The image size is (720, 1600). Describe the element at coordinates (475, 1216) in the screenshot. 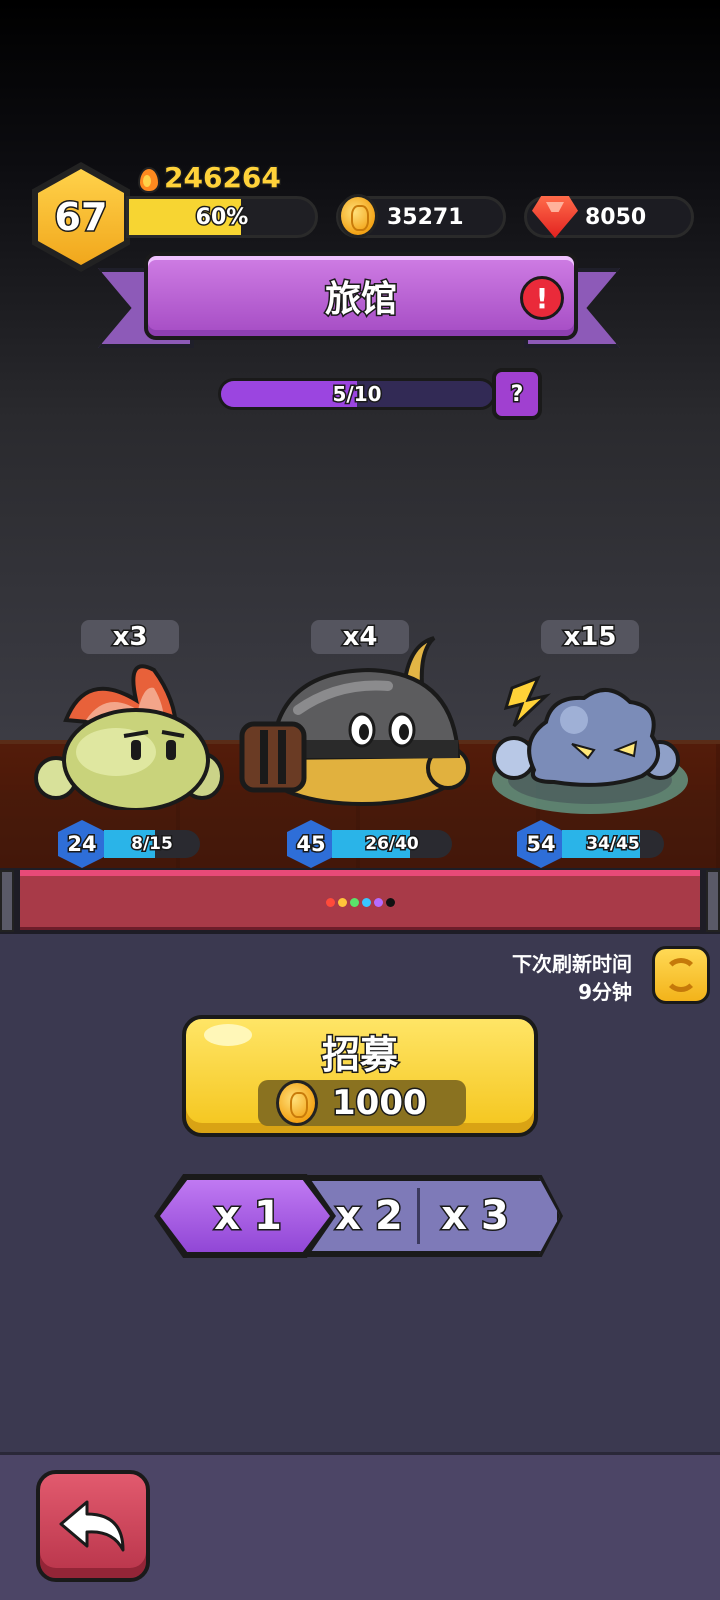

I see `multiplier-option-3: x 3` at that location.